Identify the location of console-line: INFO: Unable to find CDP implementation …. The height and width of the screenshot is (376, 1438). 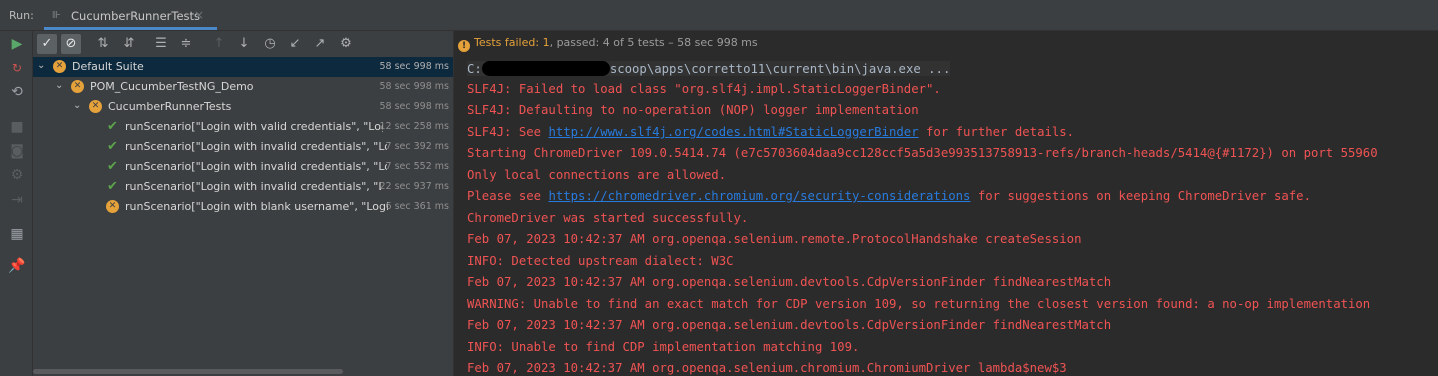
(663, 347).